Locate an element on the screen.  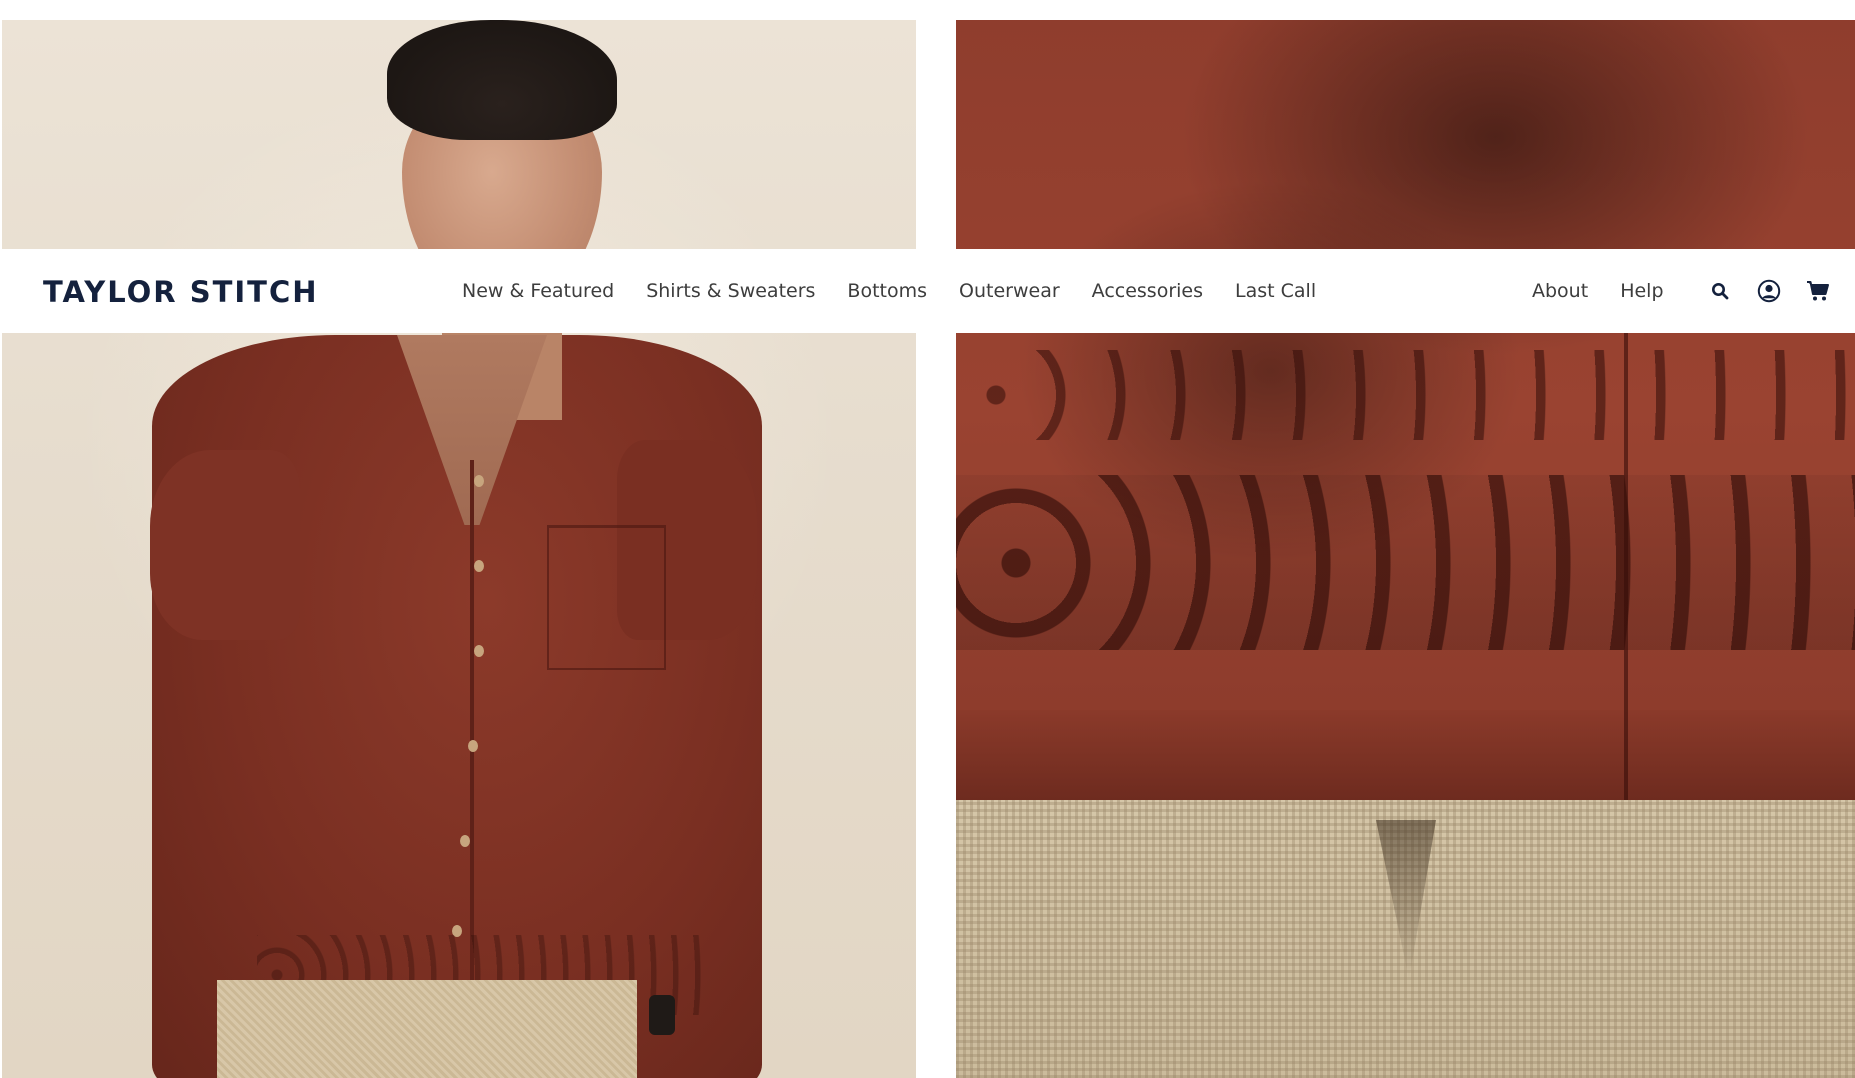
shirt-pocket is located at coordinates (606, 597).